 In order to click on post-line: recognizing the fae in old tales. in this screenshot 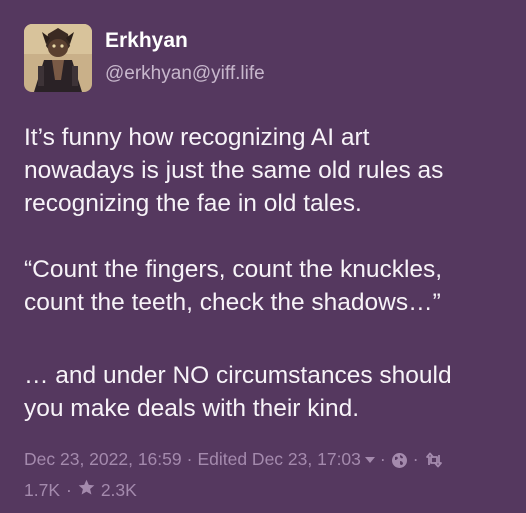, I will do `click(193, 203)`.